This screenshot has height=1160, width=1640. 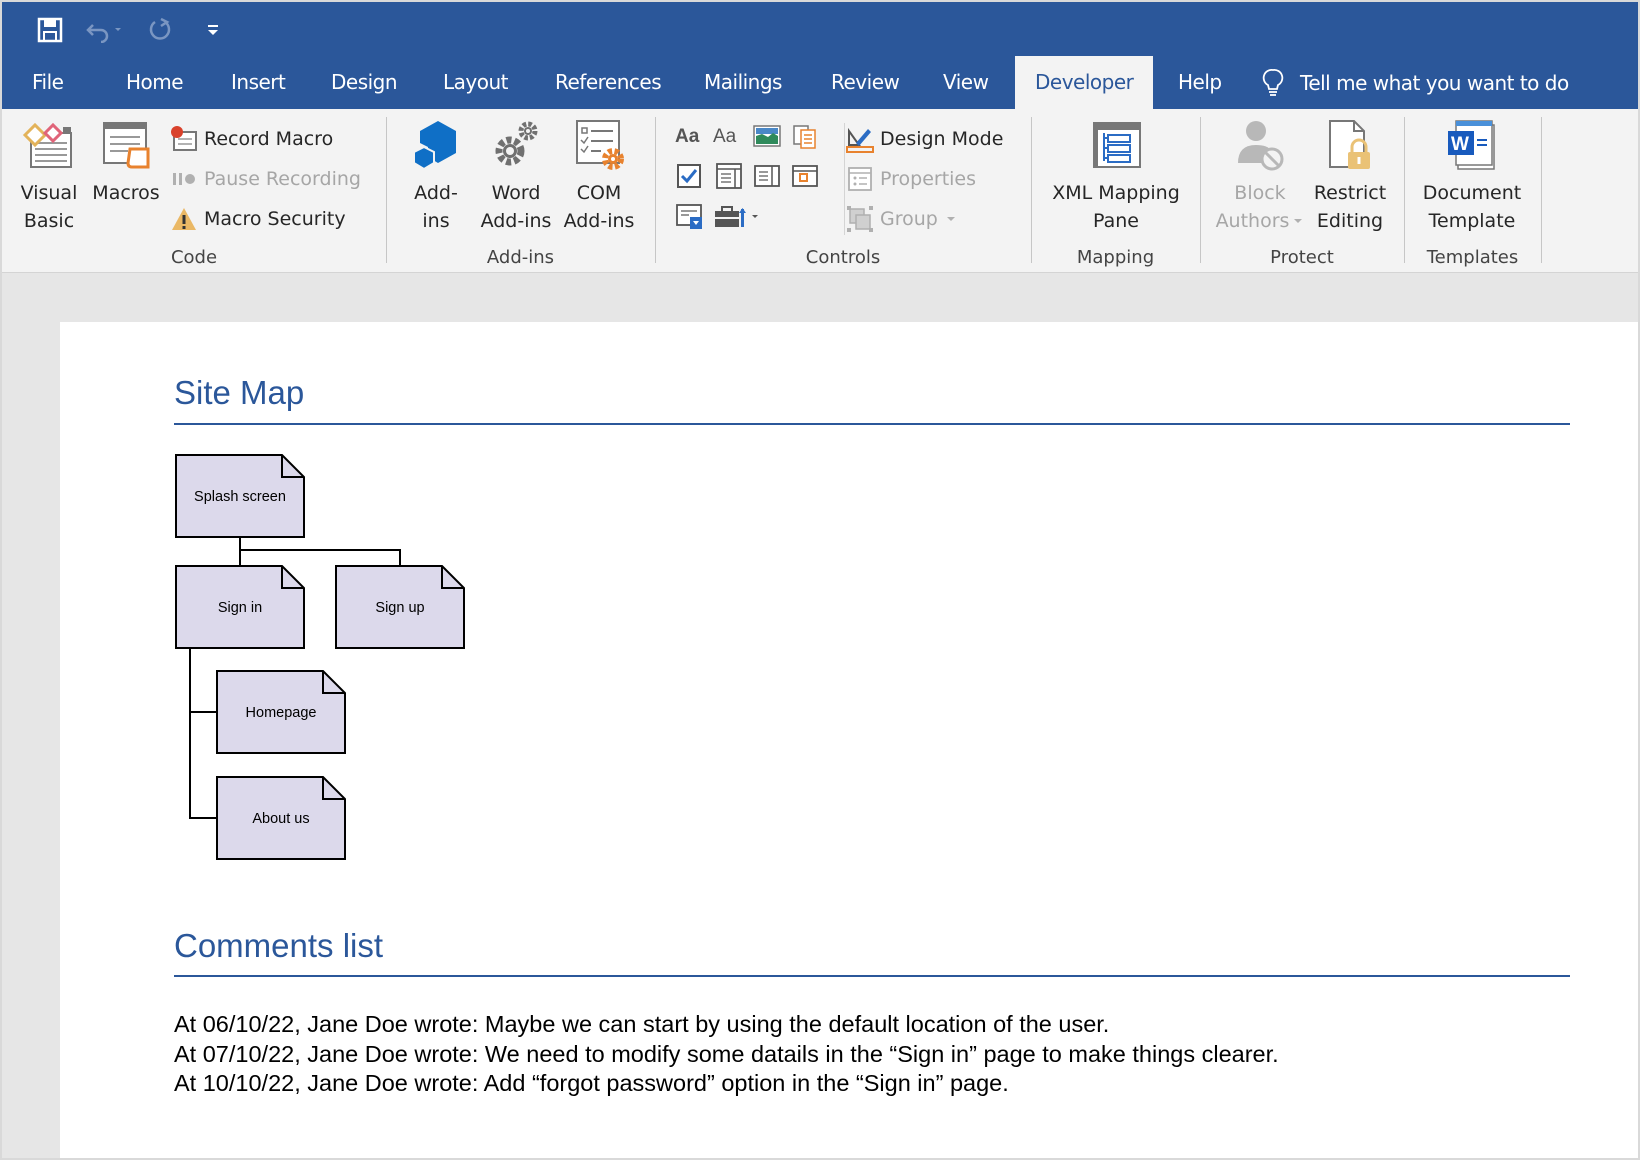 I want to click on pause-recording-label: Pause Recording, so click(x=282, y=179).